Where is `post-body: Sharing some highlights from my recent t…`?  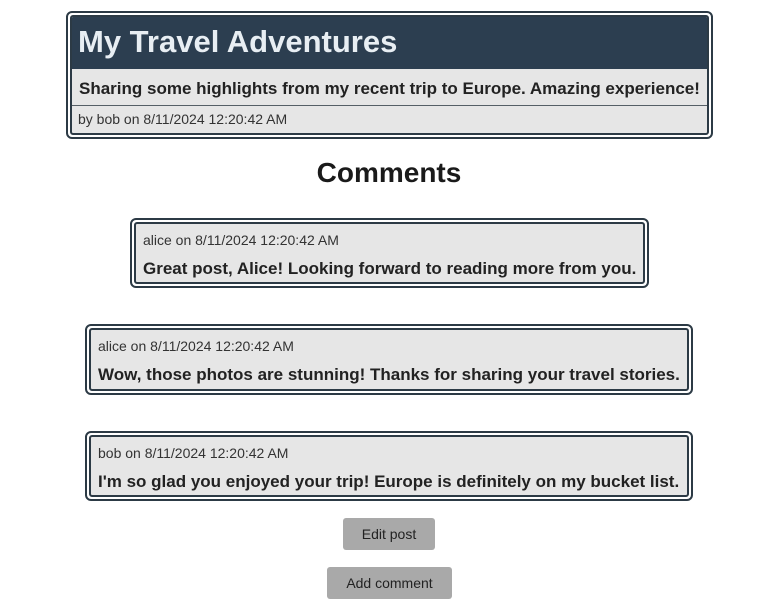 post-body: Sharing some highlights from my recent t… is located at coordinates (389, 88).